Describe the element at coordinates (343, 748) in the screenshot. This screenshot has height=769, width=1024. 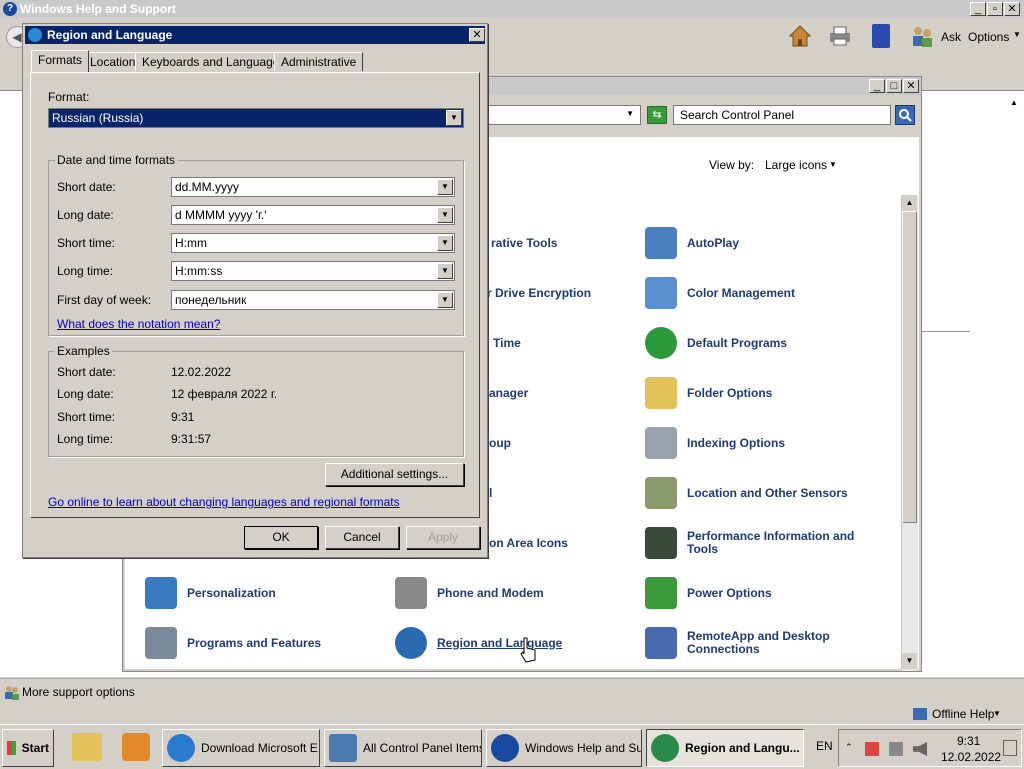
I see `control-panel-icon` at that location.